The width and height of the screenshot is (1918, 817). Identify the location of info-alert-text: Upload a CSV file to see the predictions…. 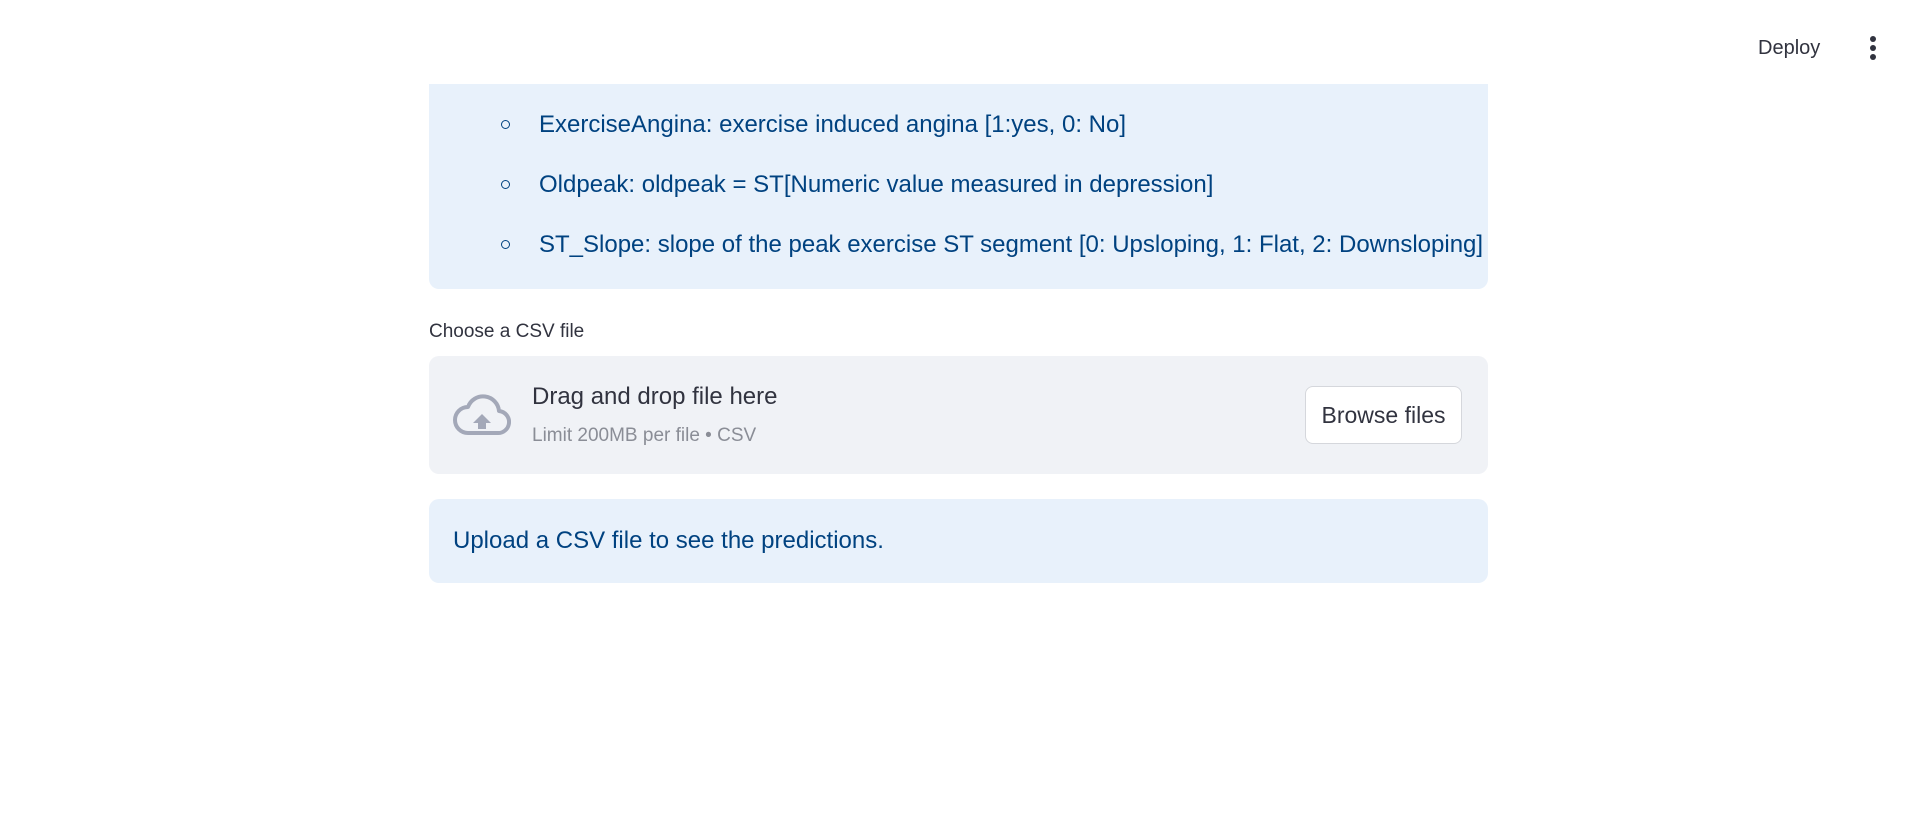
(668, 540).